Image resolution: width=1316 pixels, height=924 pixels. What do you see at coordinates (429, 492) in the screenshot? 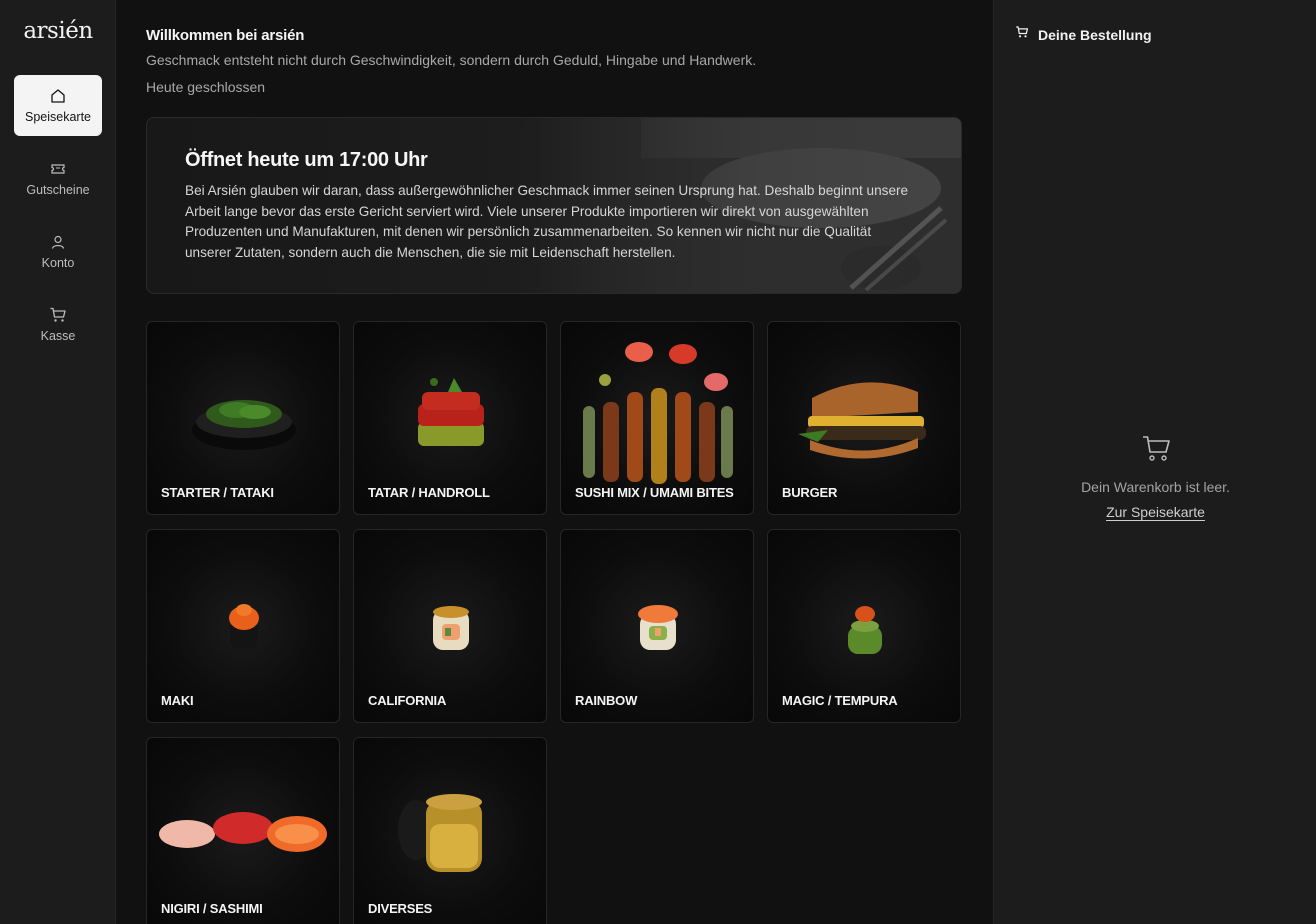
I see `category-label: TATAR / HANDROLL` at bounding box center [429, 492].